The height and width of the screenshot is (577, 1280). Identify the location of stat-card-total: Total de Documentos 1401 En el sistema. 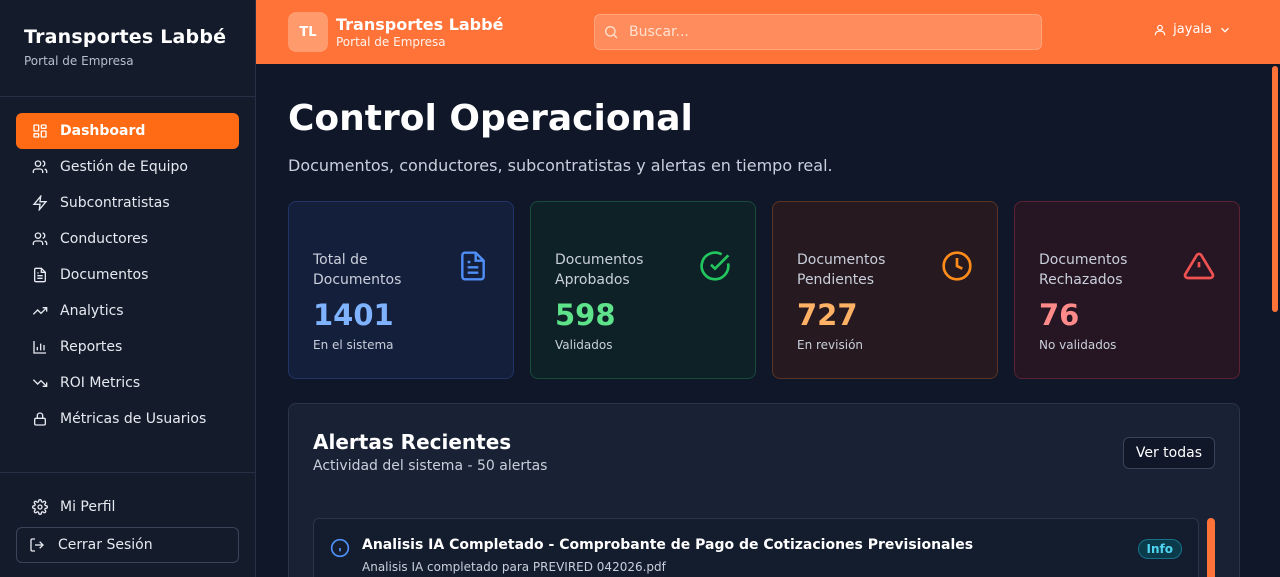
(401, 290).